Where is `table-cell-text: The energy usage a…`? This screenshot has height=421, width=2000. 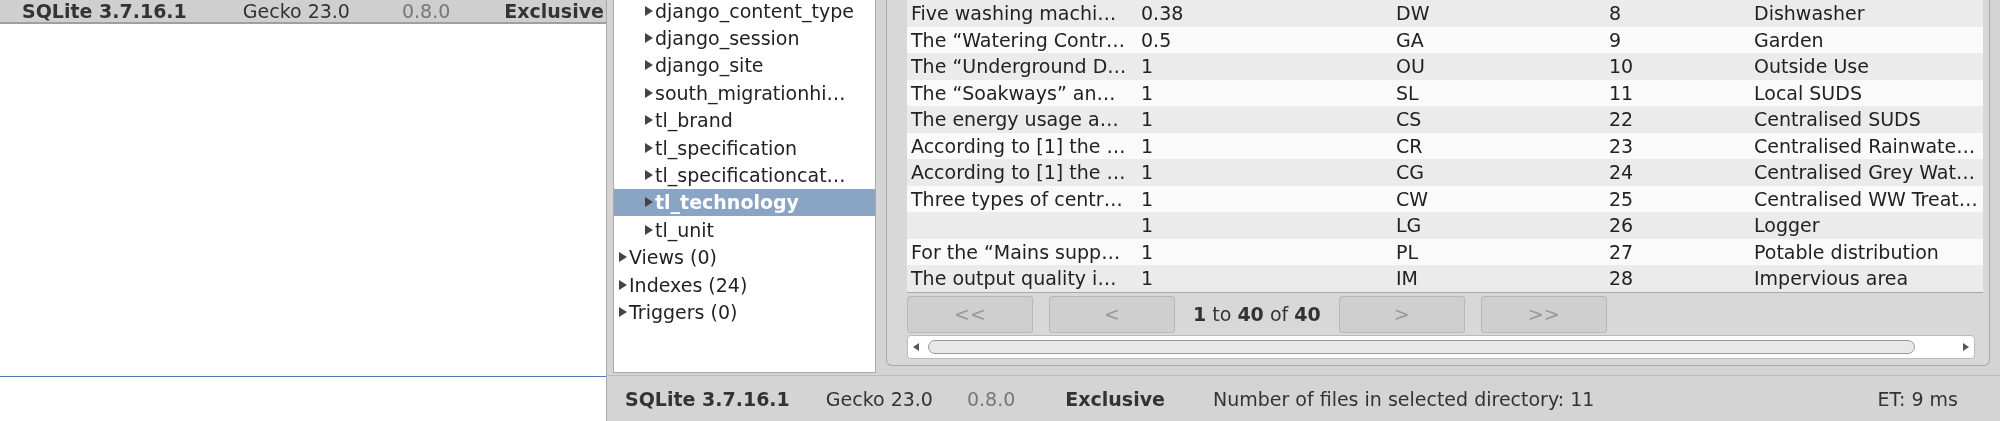 table-cell-text: The energy usage a… is located at coordinates (1015, 119).